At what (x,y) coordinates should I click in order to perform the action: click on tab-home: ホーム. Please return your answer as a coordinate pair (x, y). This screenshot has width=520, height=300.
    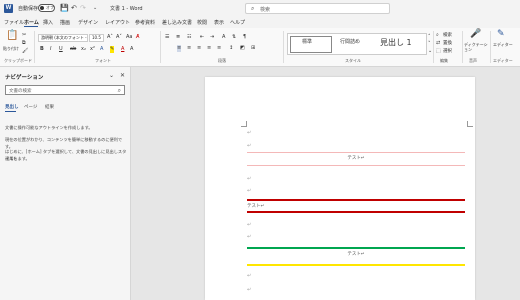
    Looking at the image, I should click on (31, 22).